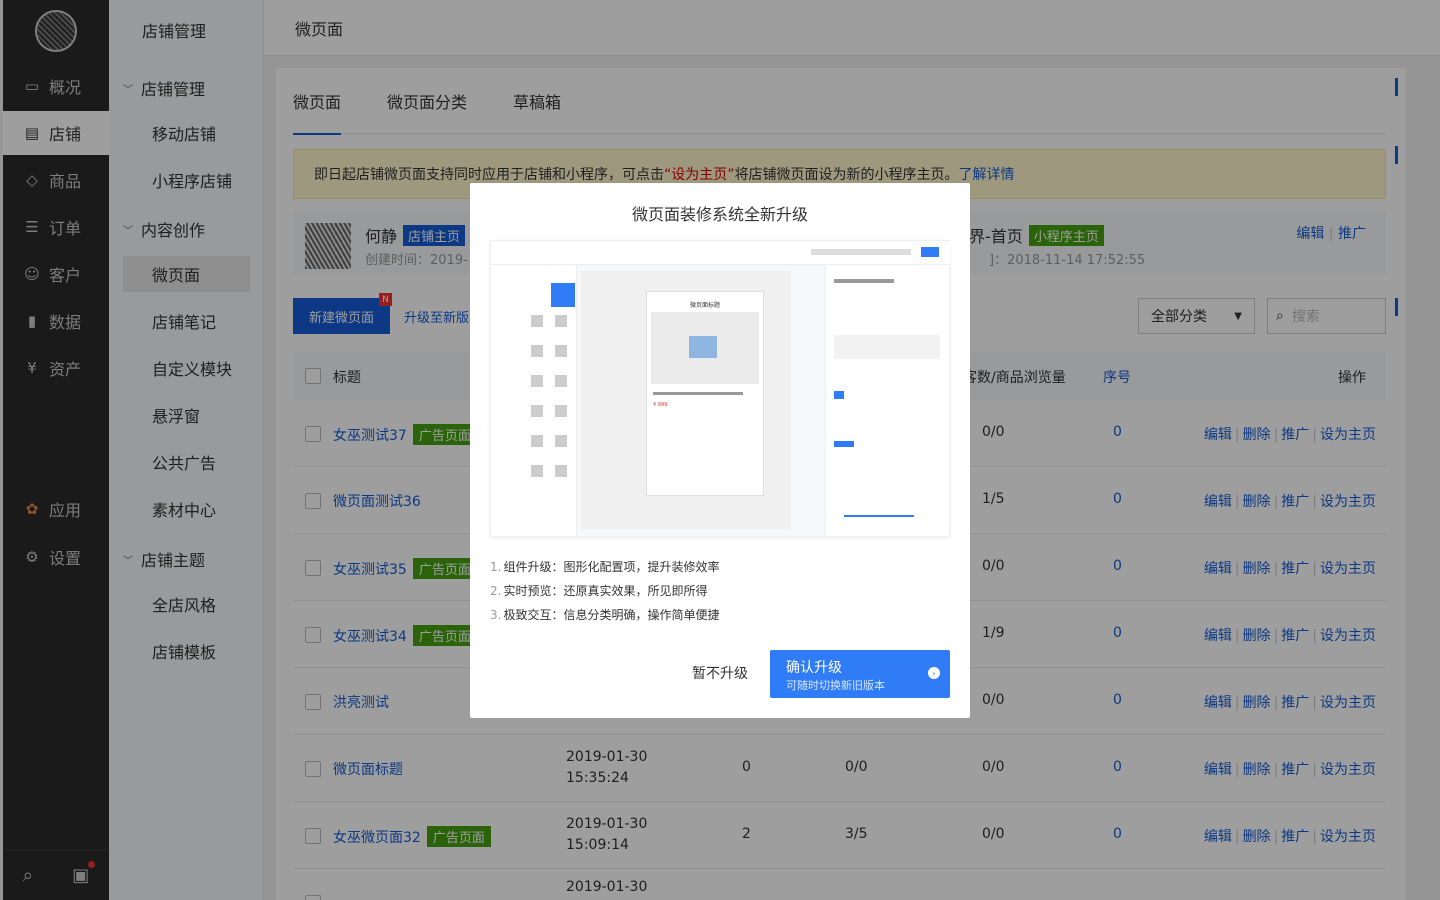 The image size is (1440, 900). What do you see at coordinates (719, 214) in the screenshot?
I see `modal-title: 微页面装修系统全新升级` at bounding box center [719, 214].